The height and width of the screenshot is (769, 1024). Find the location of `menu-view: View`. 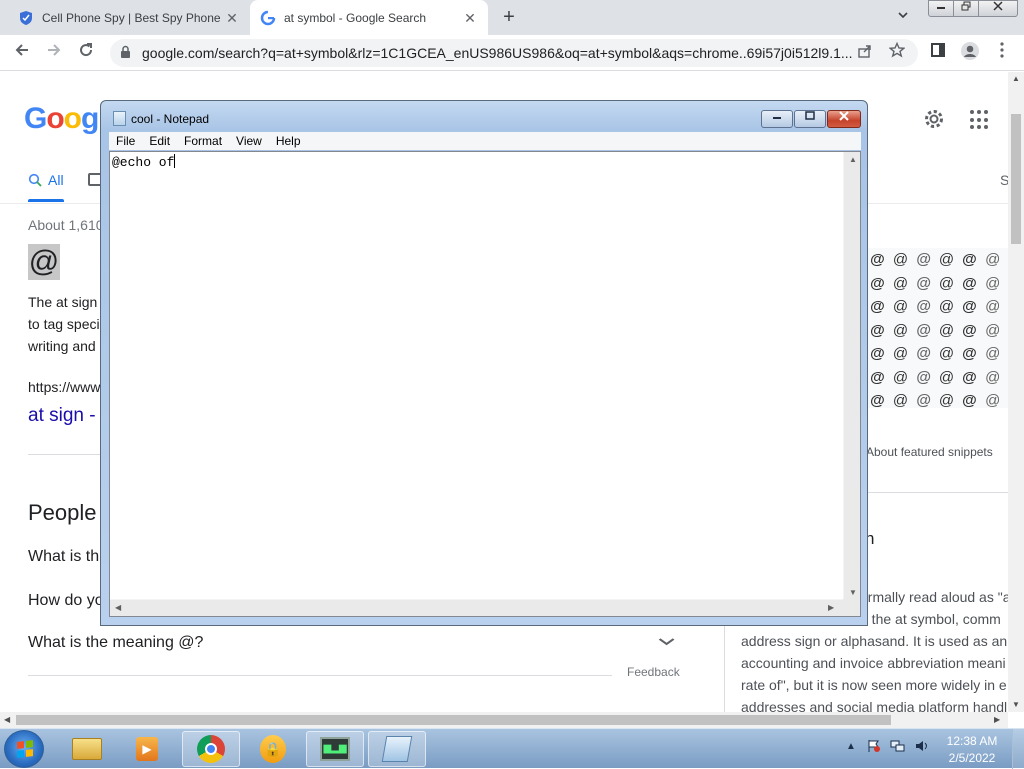

menu-view: View is located at coordinates (249, 141).